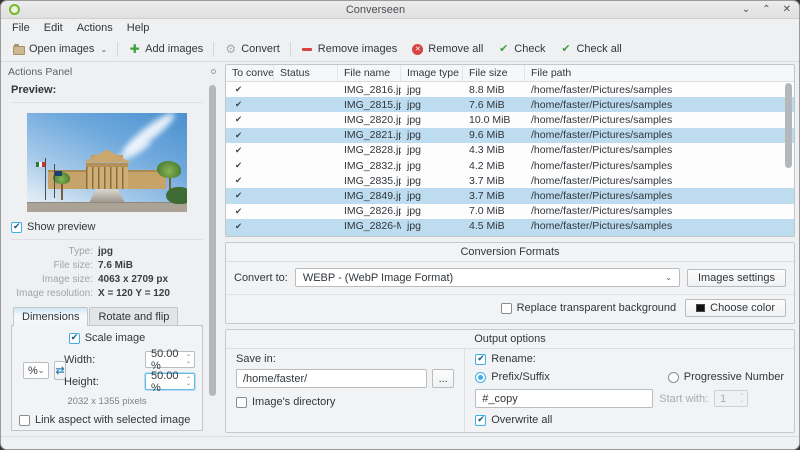  What do you see at coordinates (447, 49) in the screenshot?
I see `remove-all-button: ✕ Remove all` at bounding box center [447, 49].